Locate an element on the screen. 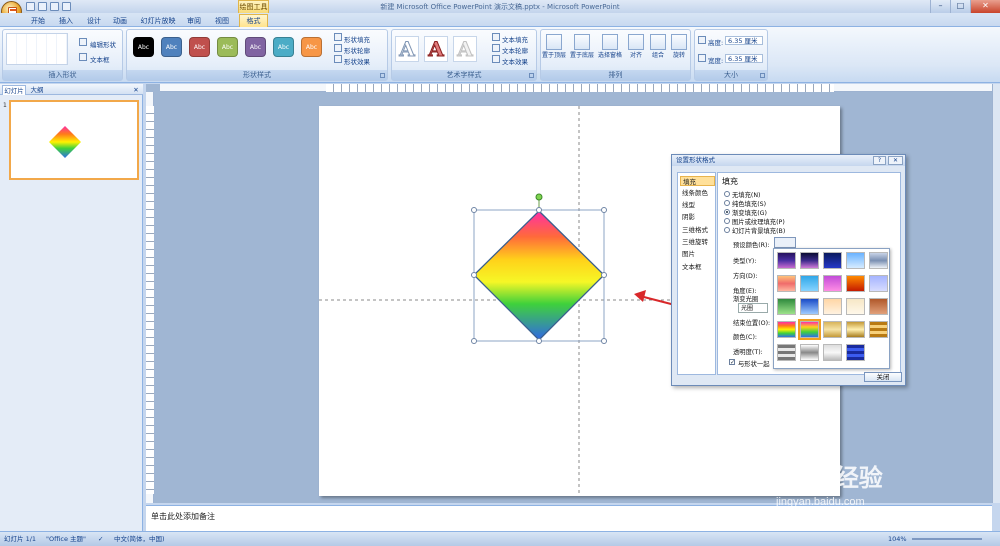 Image resolution: width=1000 pixels, height=546 pixels. send-back-icon is located at coordinates (582, 42).